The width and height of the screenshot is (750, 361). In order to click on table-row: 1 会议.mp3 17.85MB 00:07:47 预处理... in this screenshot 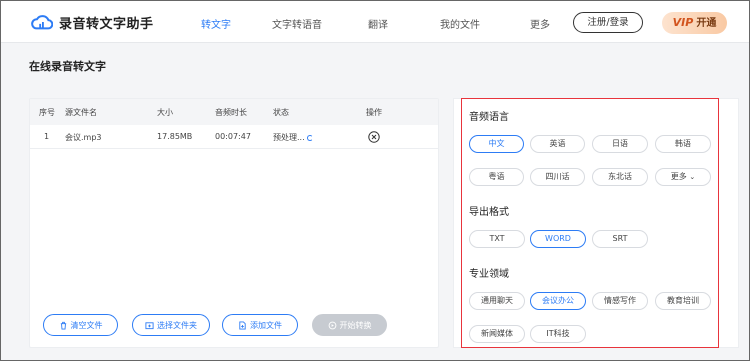, I will do `click(234, 137)`.